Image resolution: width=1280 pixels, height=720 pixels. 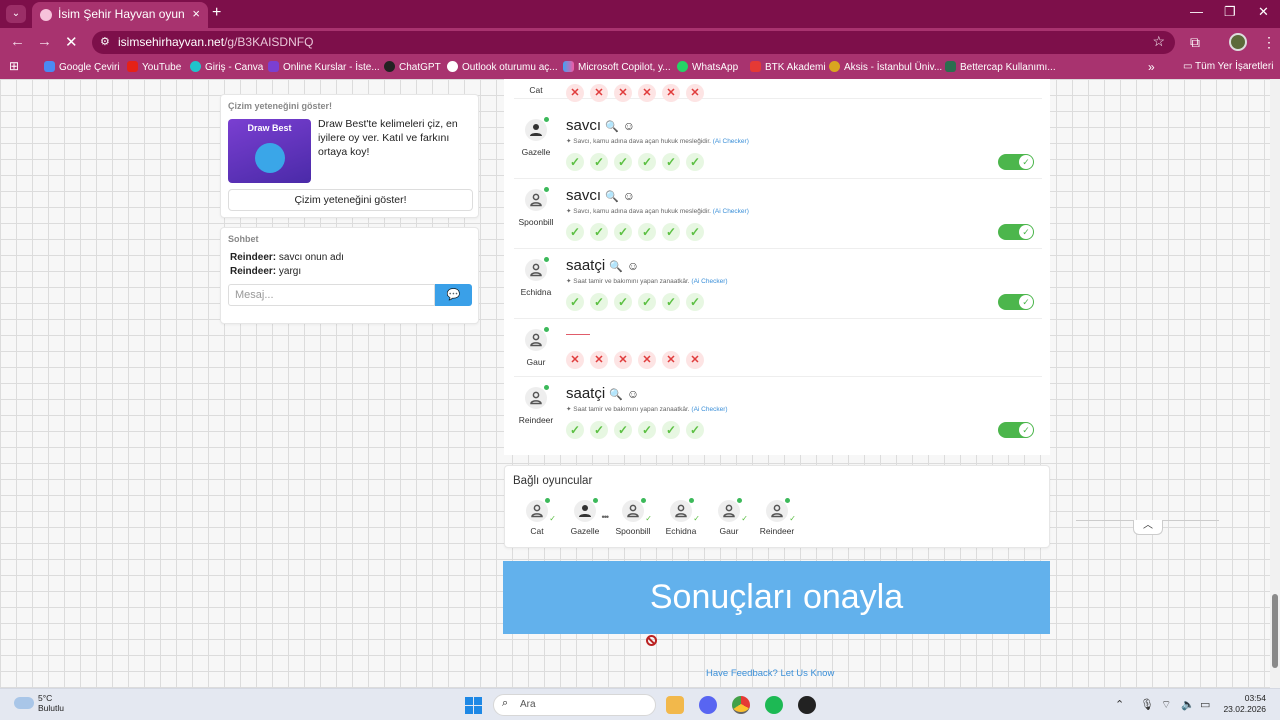 I want to click on tab-search-button: ⌄, so click(x=16, y=14).